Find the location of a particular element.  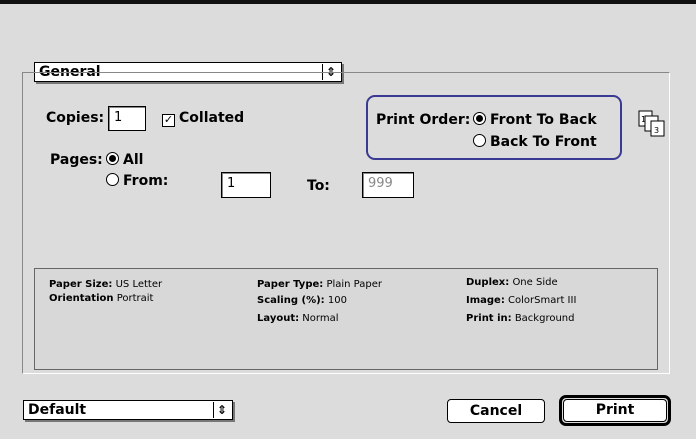

summary-scaling: Scaling (%): 100 is located at coordinates (302, 300).